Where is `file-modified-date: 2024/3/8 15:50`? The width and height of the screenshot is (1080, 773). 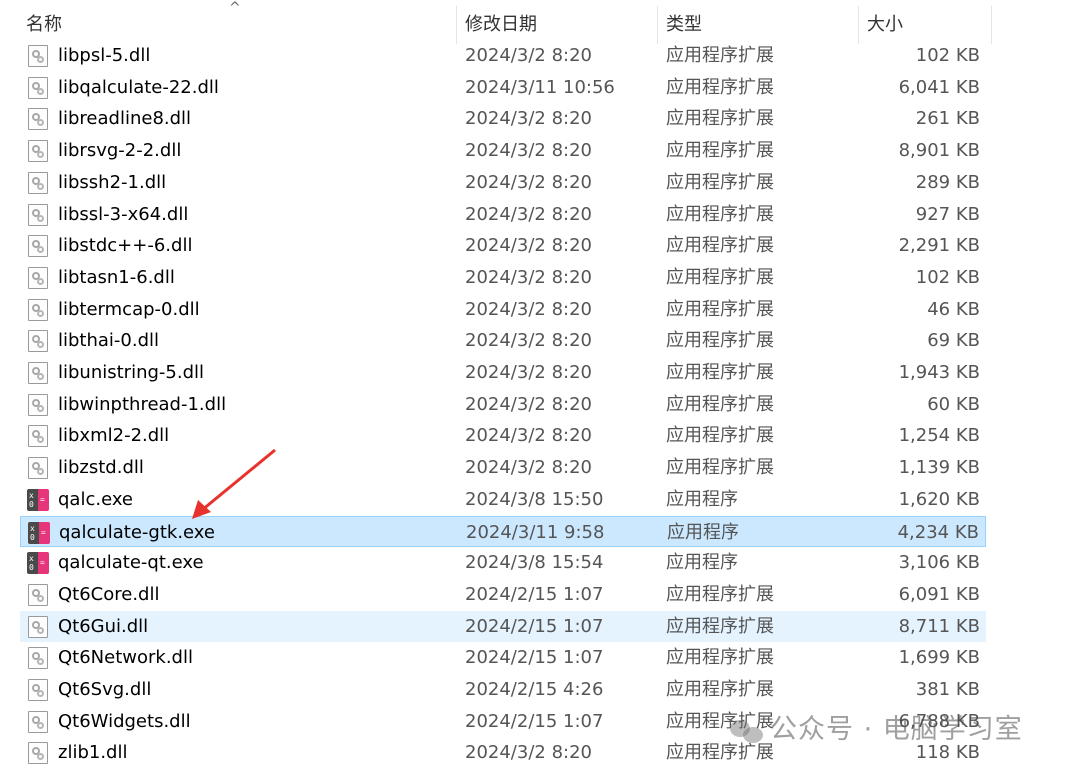
file-modified-date: 2024/3/8 15:50 is located at coordinates (534, 499).